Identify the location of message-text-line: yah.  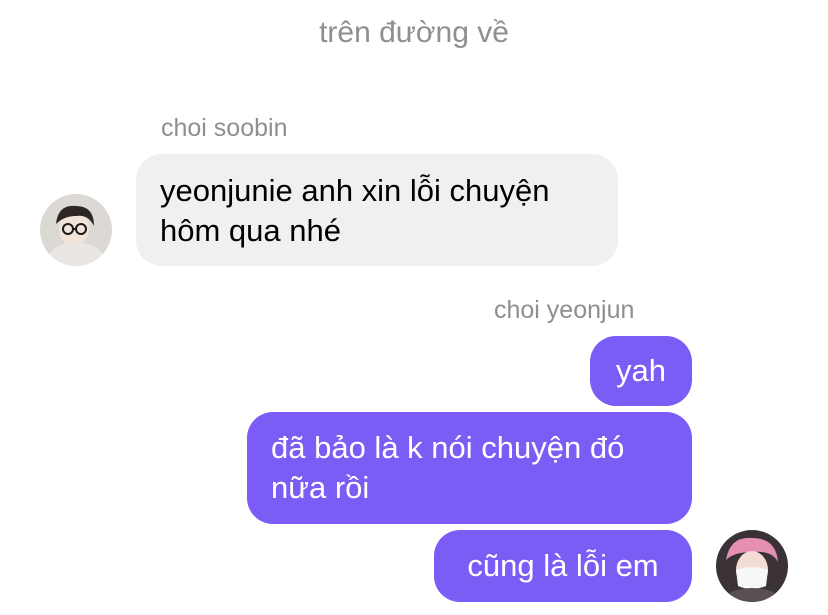
(641, 370).